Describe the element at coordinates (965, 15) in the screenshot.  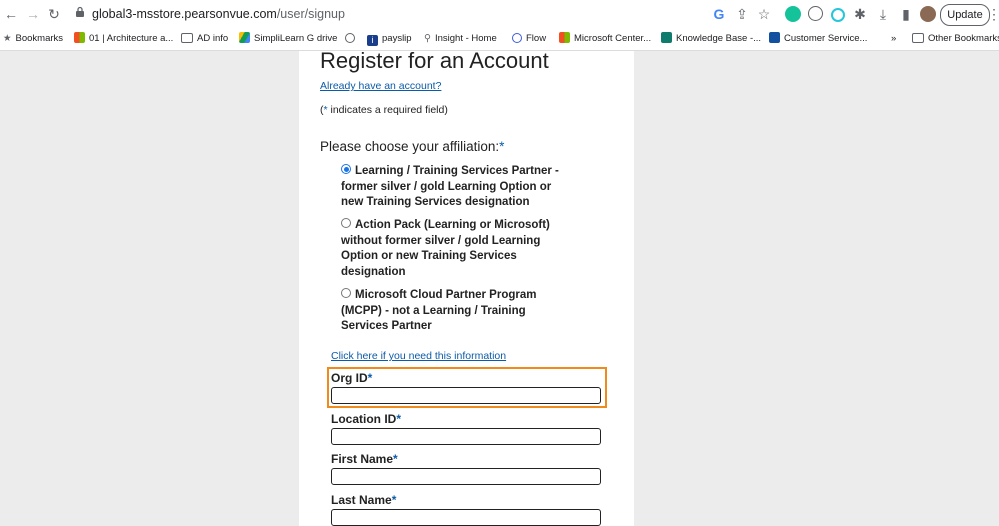
I see `update-button: Update` at that location.